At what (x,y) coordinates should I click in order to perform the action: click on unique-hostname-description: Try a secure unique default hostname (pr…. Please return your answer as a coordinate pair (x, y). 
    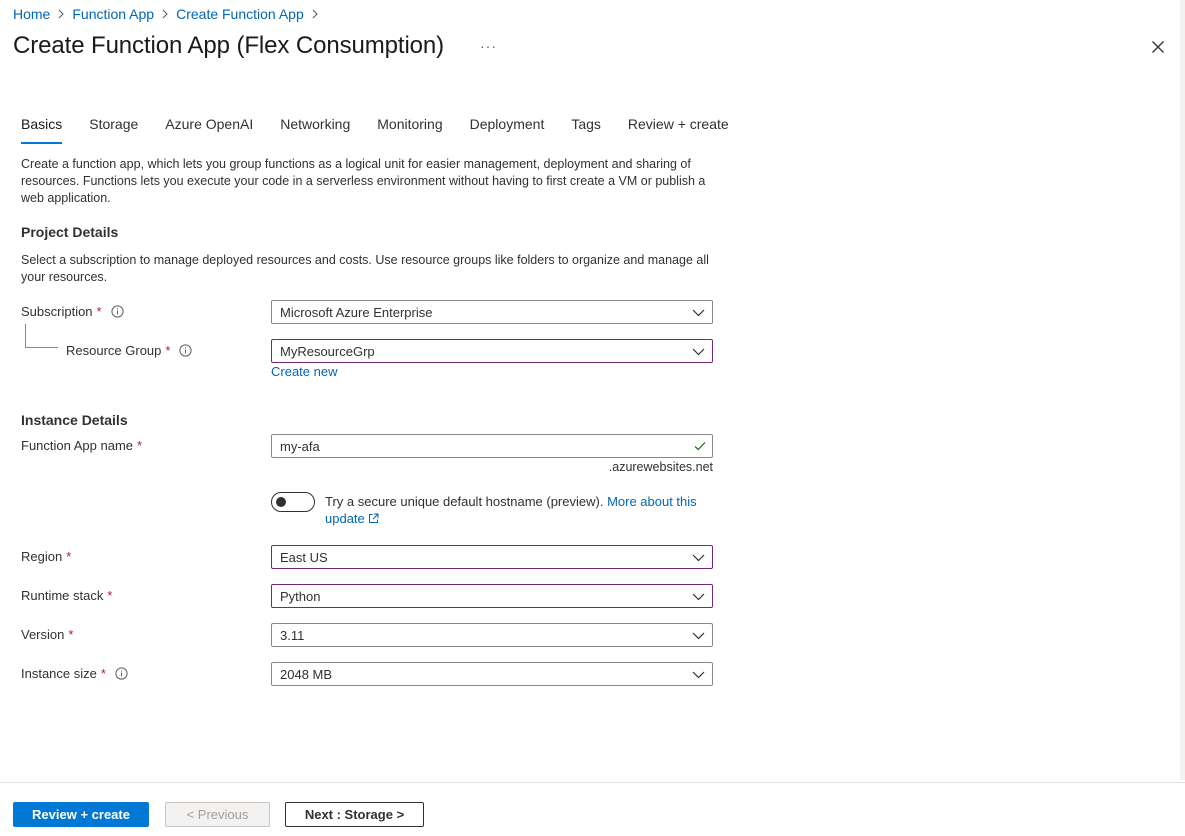
    Looking at the image, I should click on (520, 510).